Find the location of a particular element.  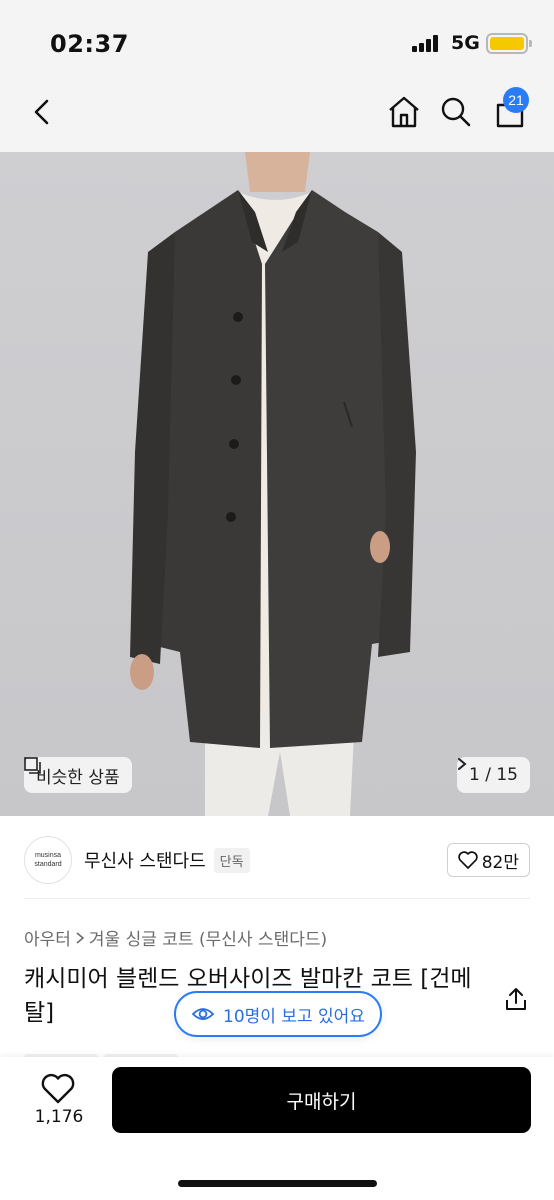

similar-items-icon is located at coordinates (32, 765).